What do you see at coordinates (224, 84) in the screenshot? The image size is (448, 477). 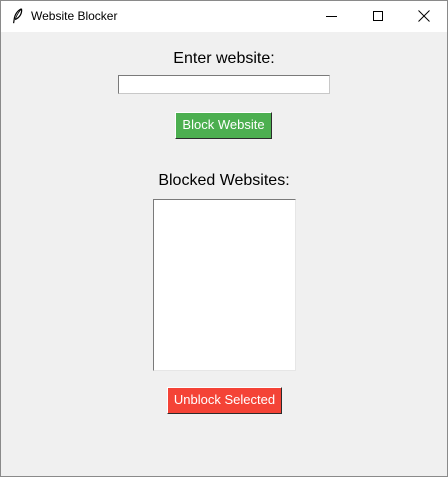 I see `website-input` at bounding box center [224, 84].